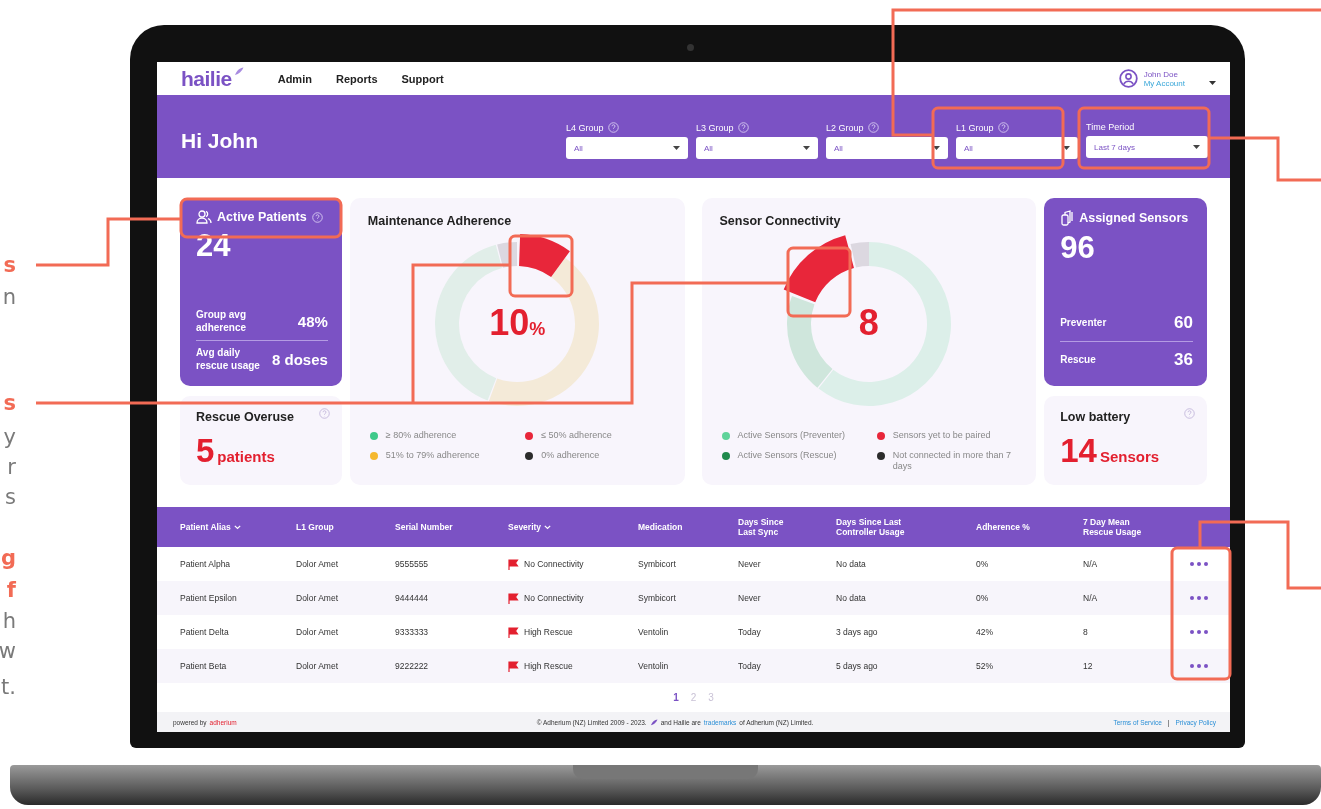  I want to click on nav-link: Reports, so click(356, 78).